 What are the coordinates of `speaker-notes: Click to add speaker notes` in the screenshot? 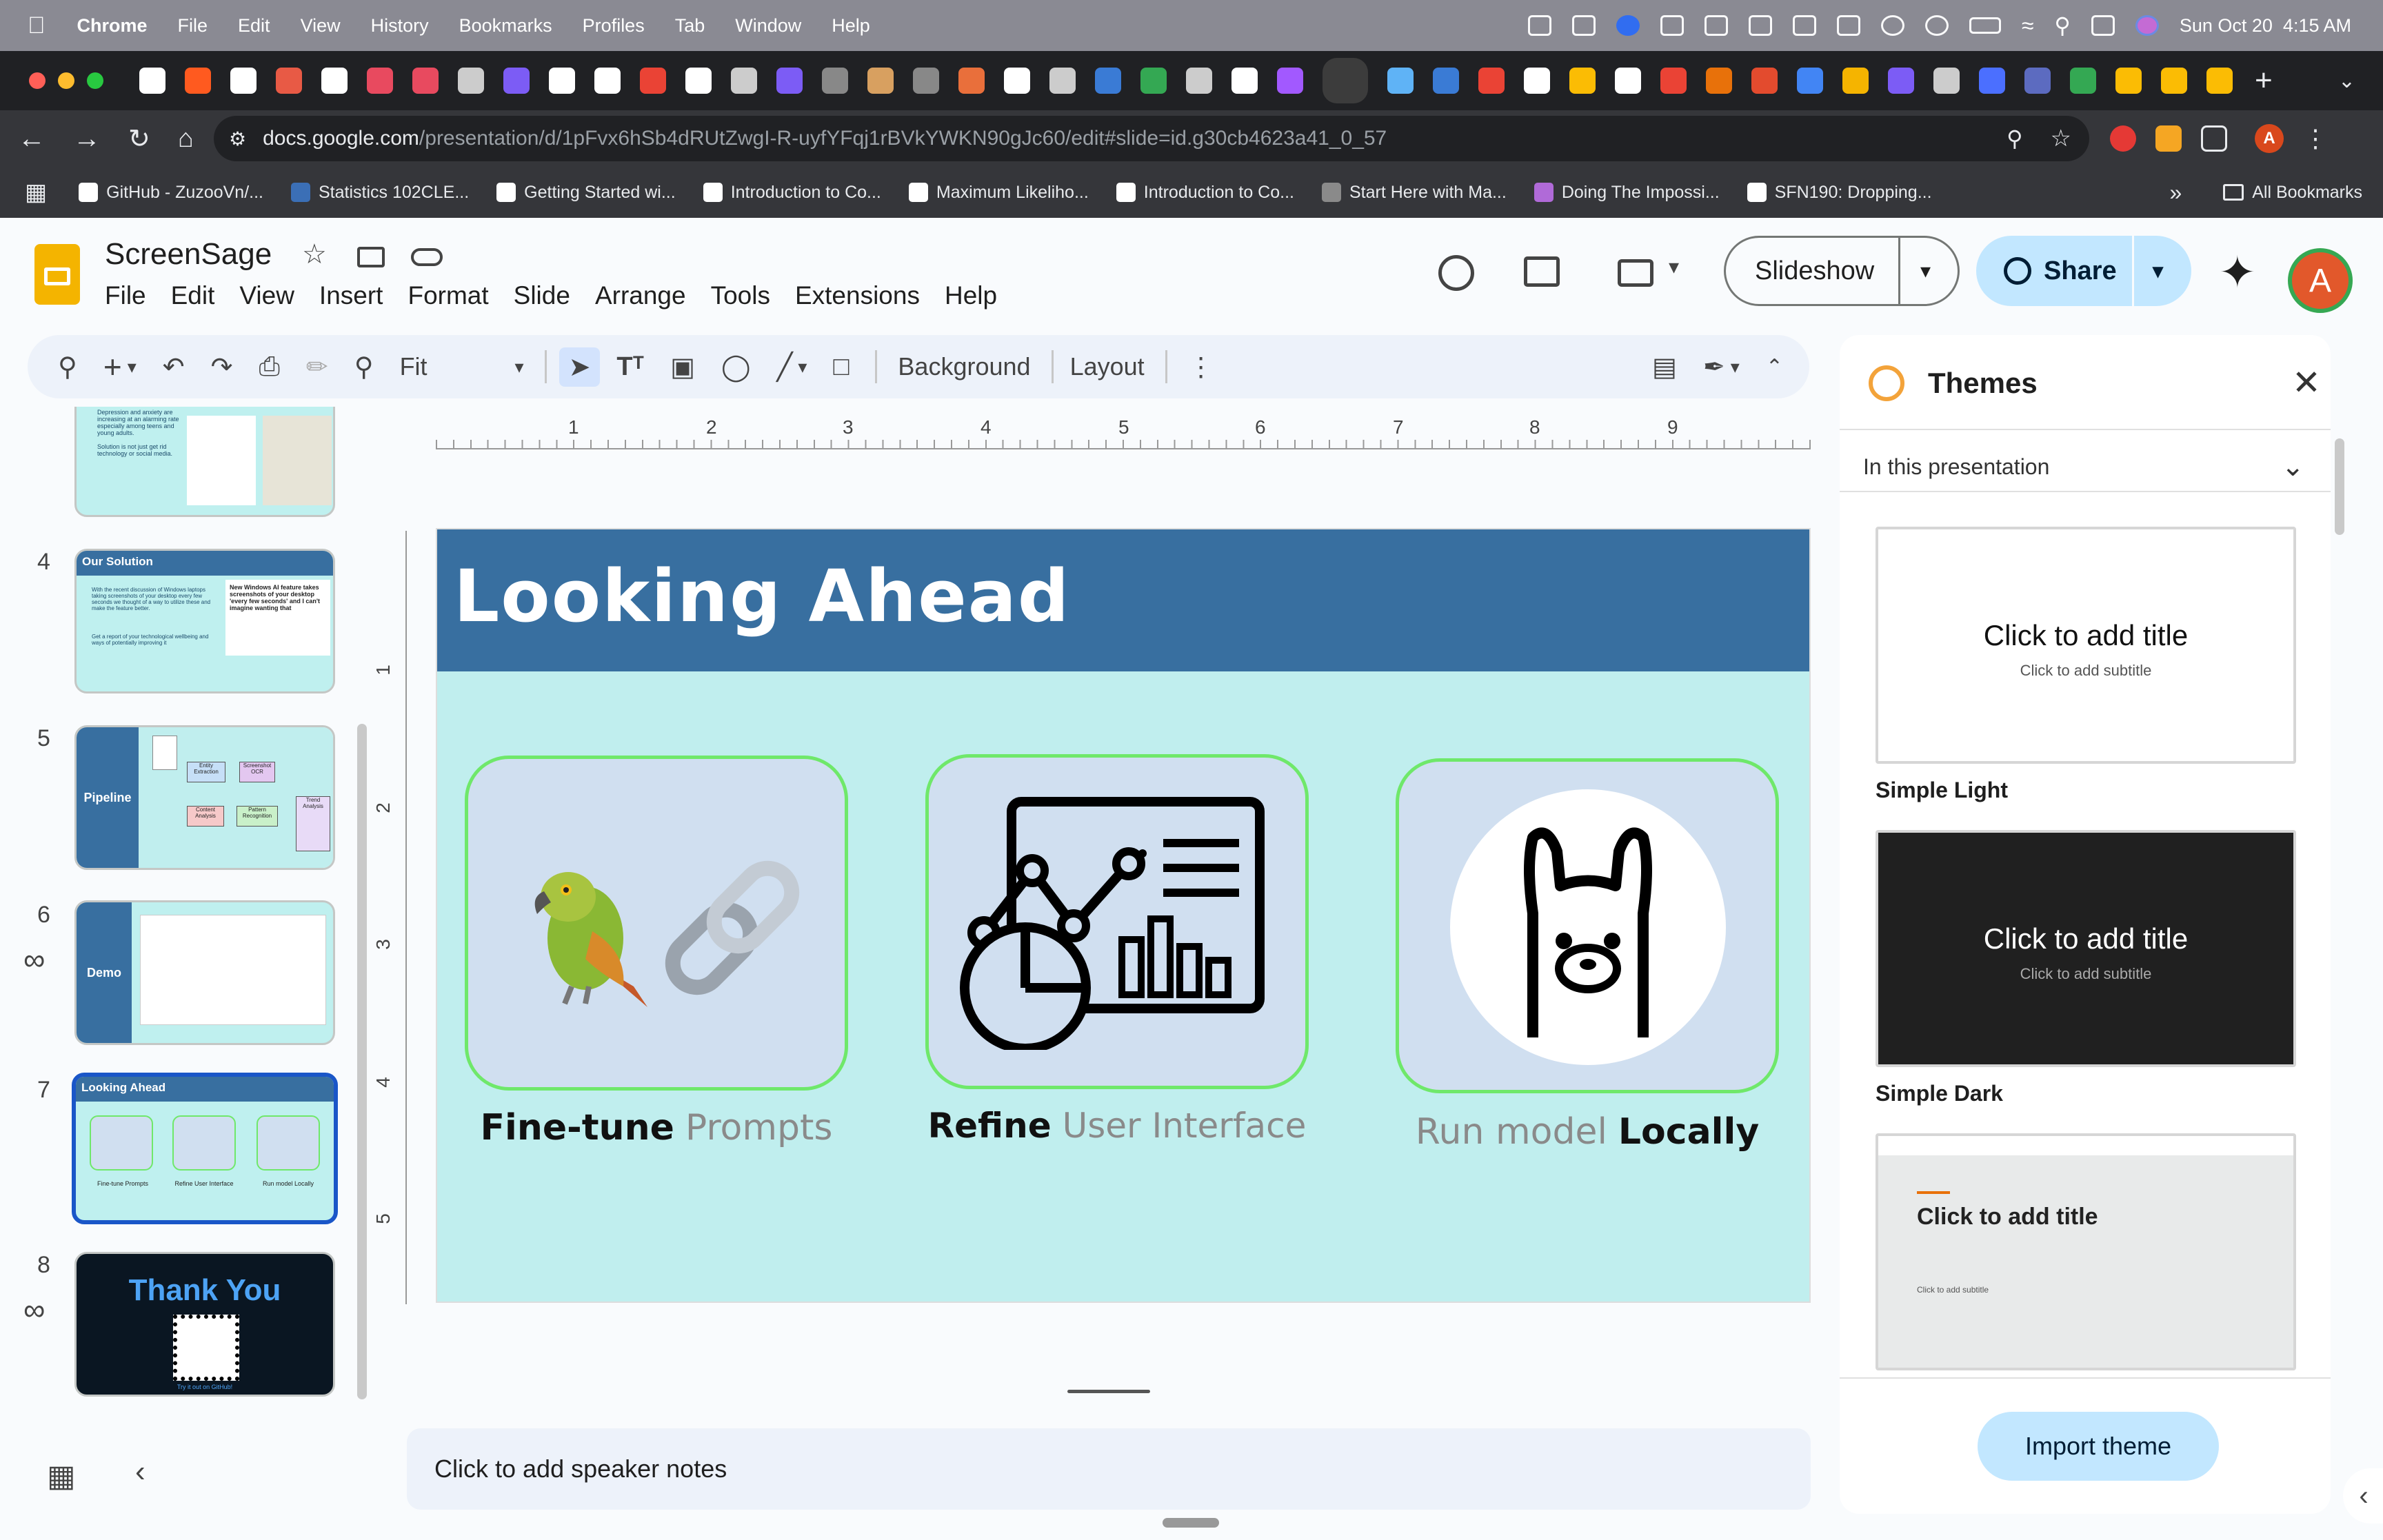 It's located at (1109, 1469).